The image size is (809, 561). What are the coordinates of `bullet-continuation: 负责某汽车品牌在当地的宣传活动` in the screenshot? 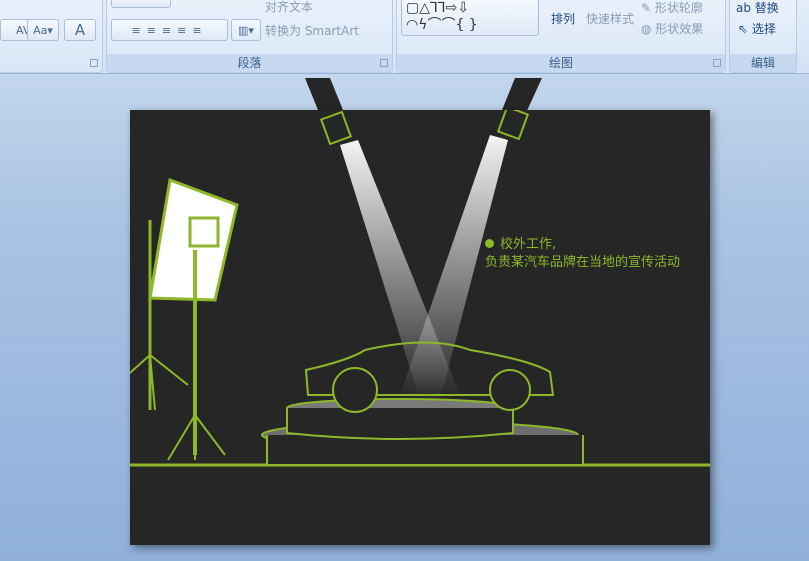 It's located at (583, 262).